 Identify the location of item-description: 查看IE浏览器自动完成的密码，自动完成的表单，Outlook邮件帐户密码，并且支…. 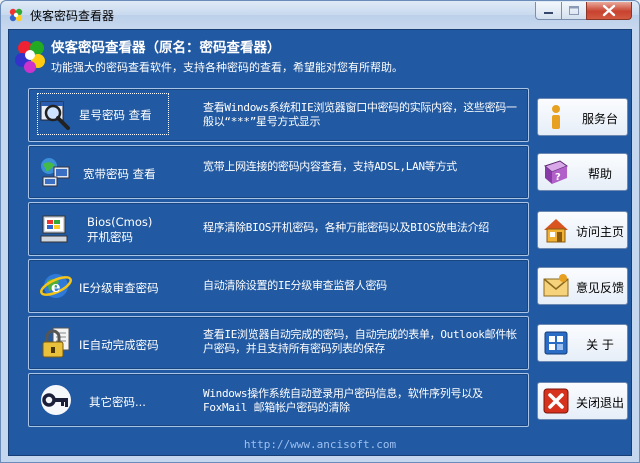
(360, 341).